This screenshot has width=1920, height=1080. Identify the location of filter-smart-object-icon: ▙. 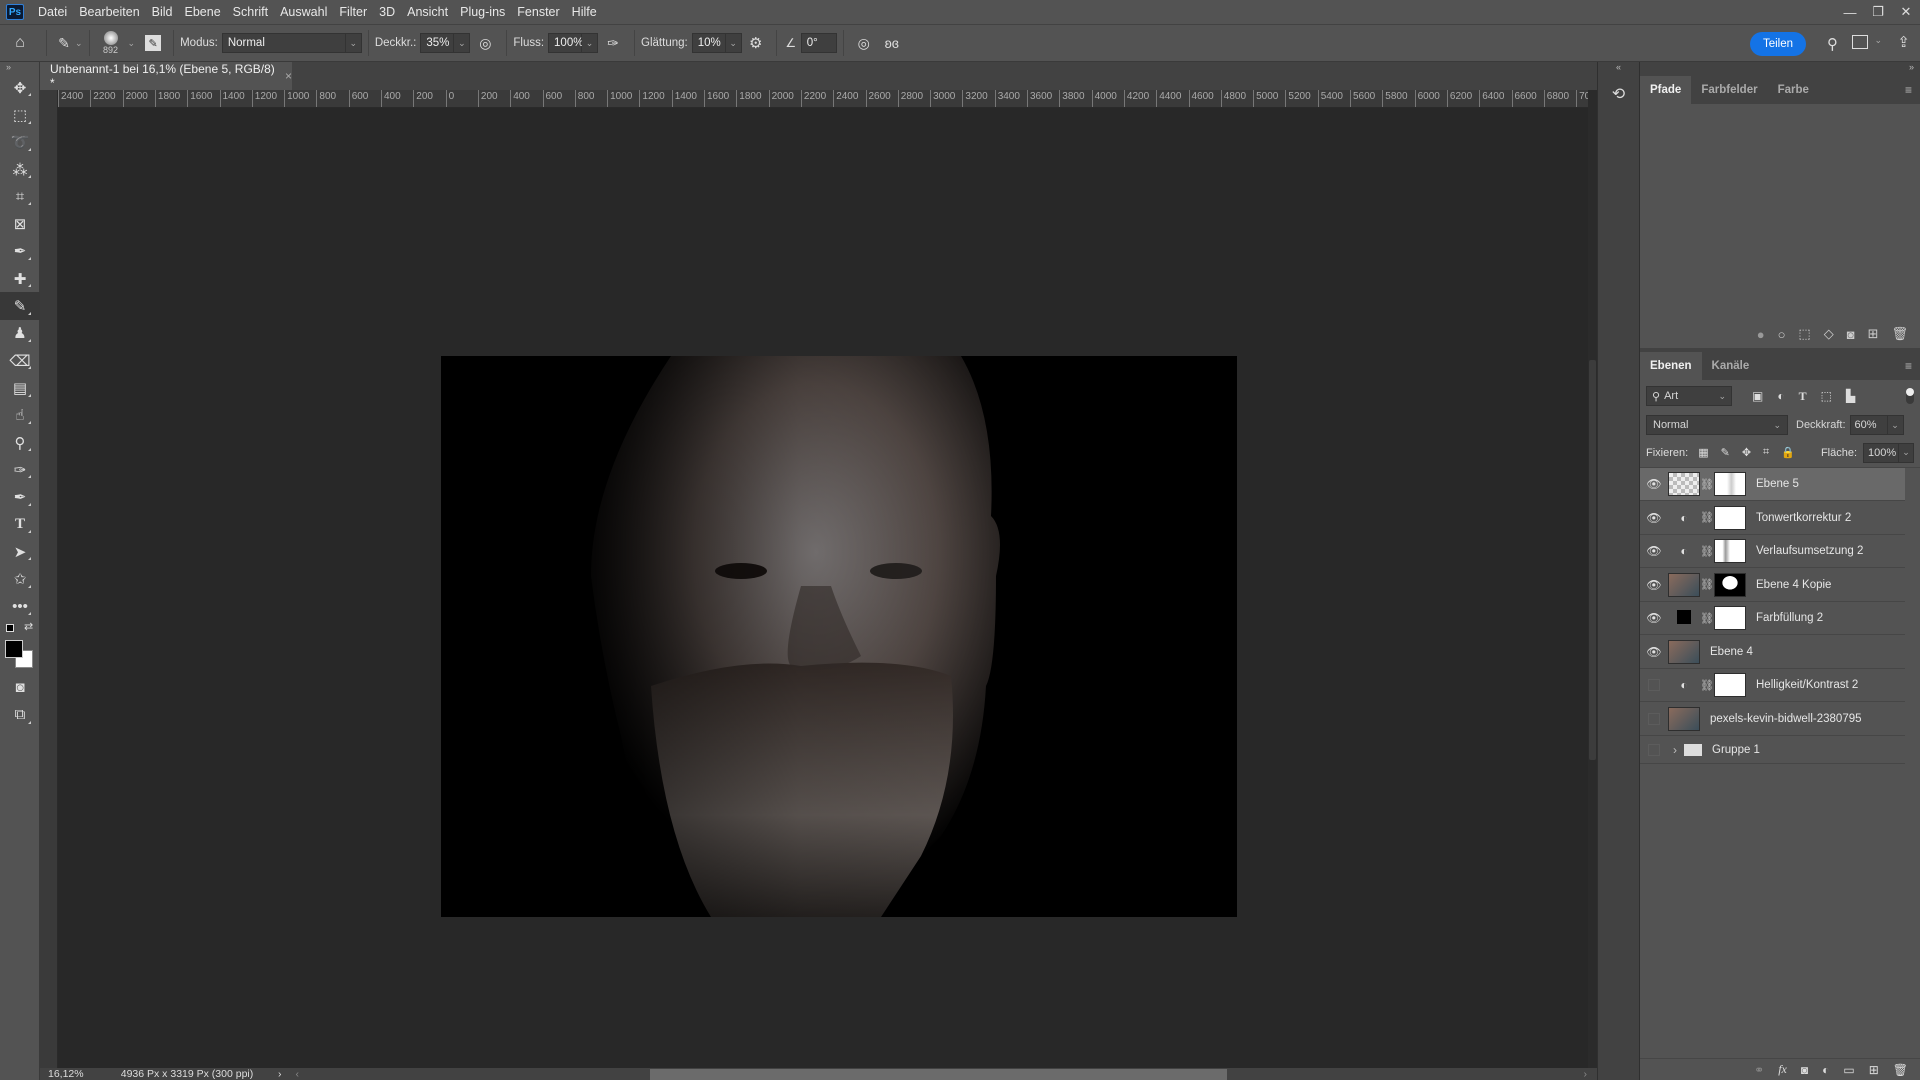
(1850, 396).